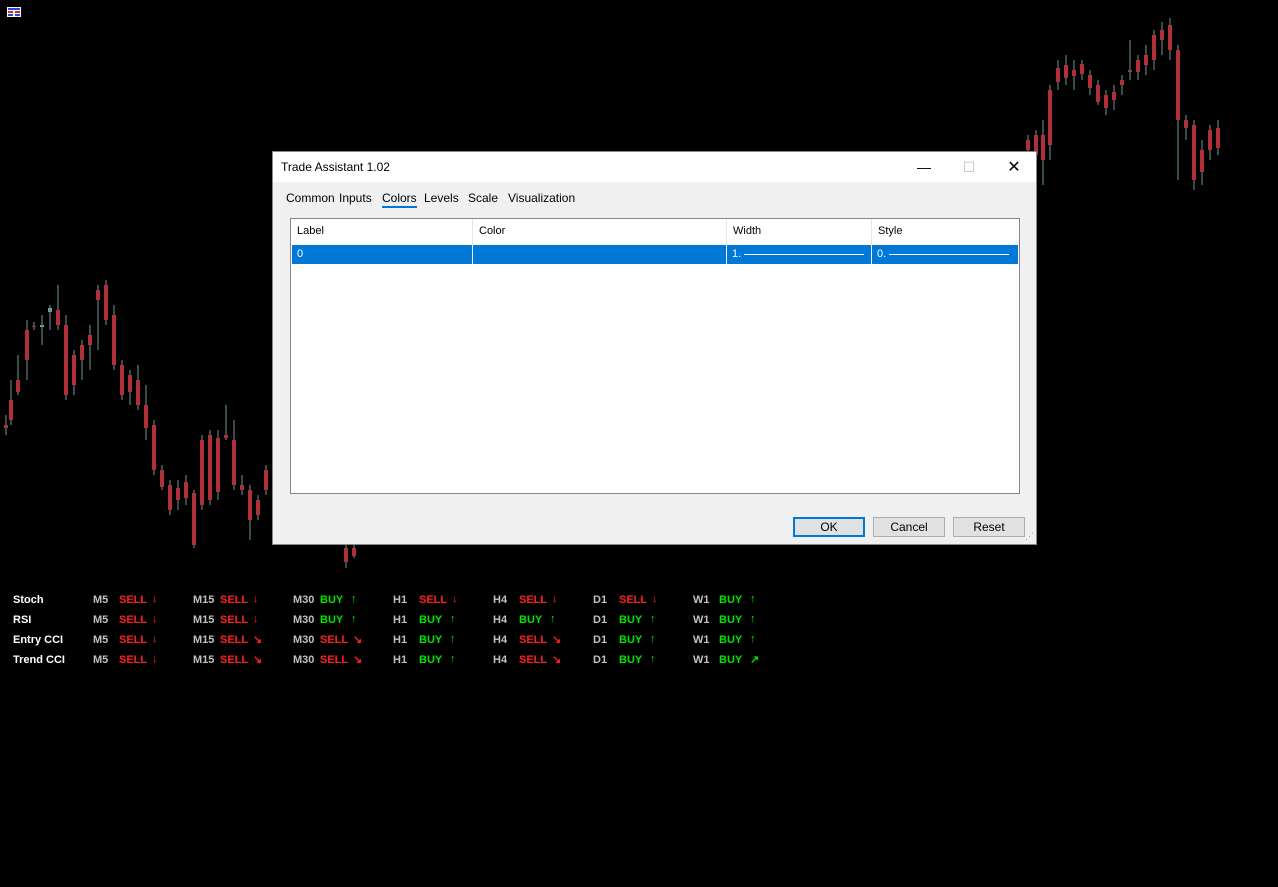 This screenshot has width=1278, height=887. What do you see at coordinates (969, 167) in the screenshot?
I see `maximize-icon: ☐` at bounding box center [969, 167].